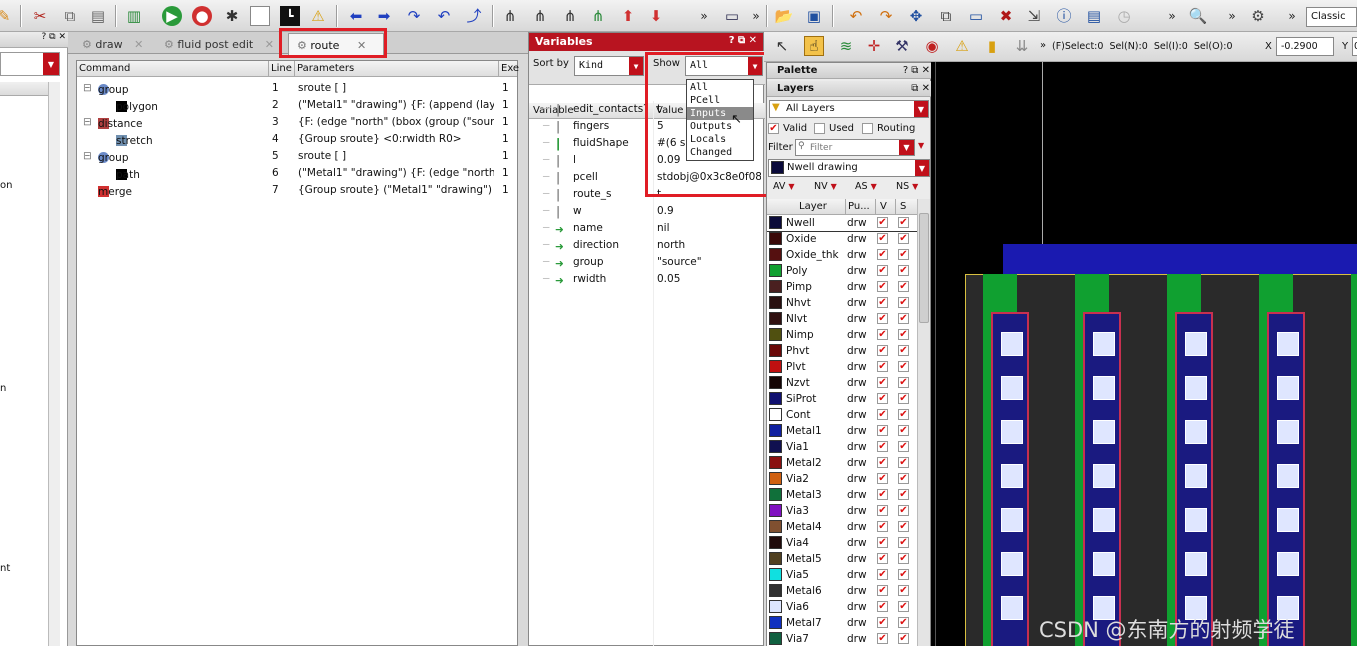  I want to click on push-up-icon: ⬆, so click(628, 16).